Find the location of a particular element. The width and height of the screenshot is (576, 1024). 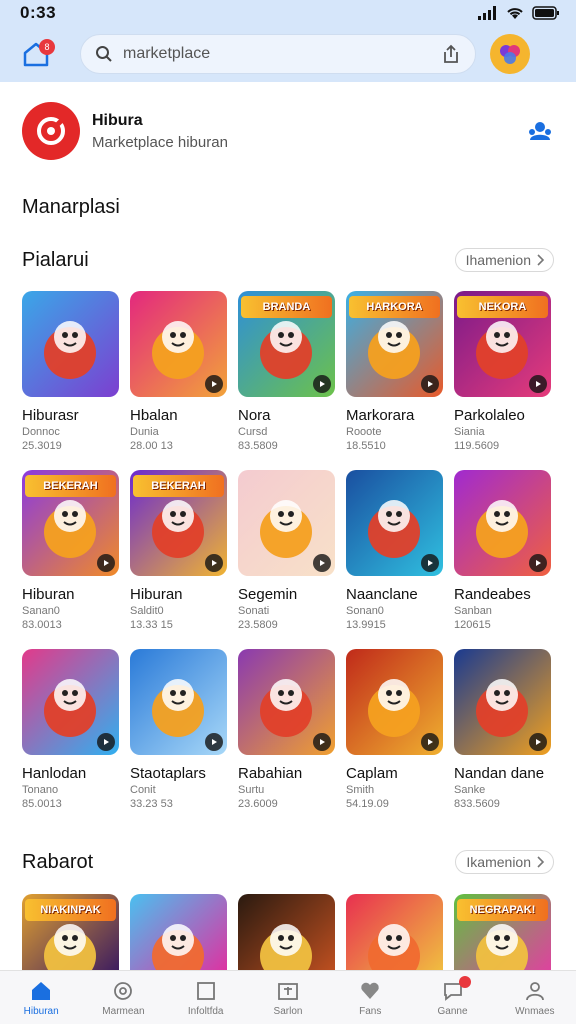

monster-group-icon: NEGRAPAK! is located at coordinates (502, 934).